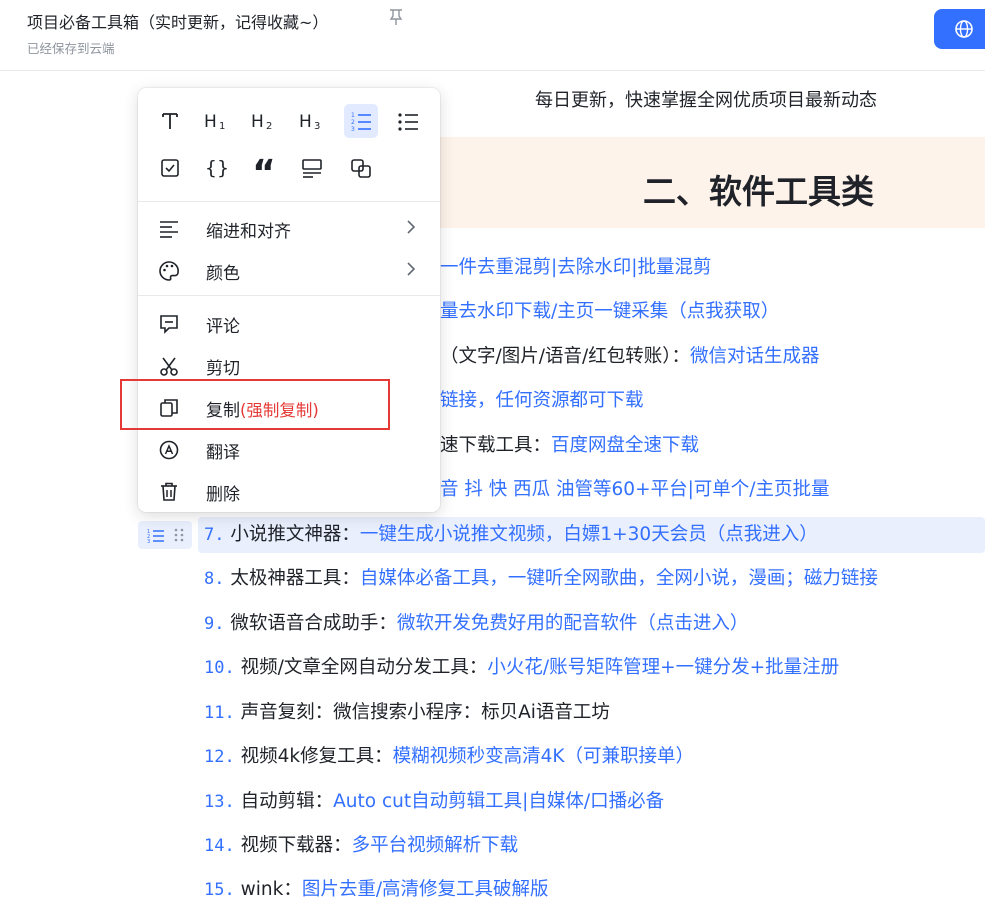  What do you see at coordinates (361, 121) in the screenshot?
I see `ordered-list-icon: 1 2 3` at bounding box center [361, 121].